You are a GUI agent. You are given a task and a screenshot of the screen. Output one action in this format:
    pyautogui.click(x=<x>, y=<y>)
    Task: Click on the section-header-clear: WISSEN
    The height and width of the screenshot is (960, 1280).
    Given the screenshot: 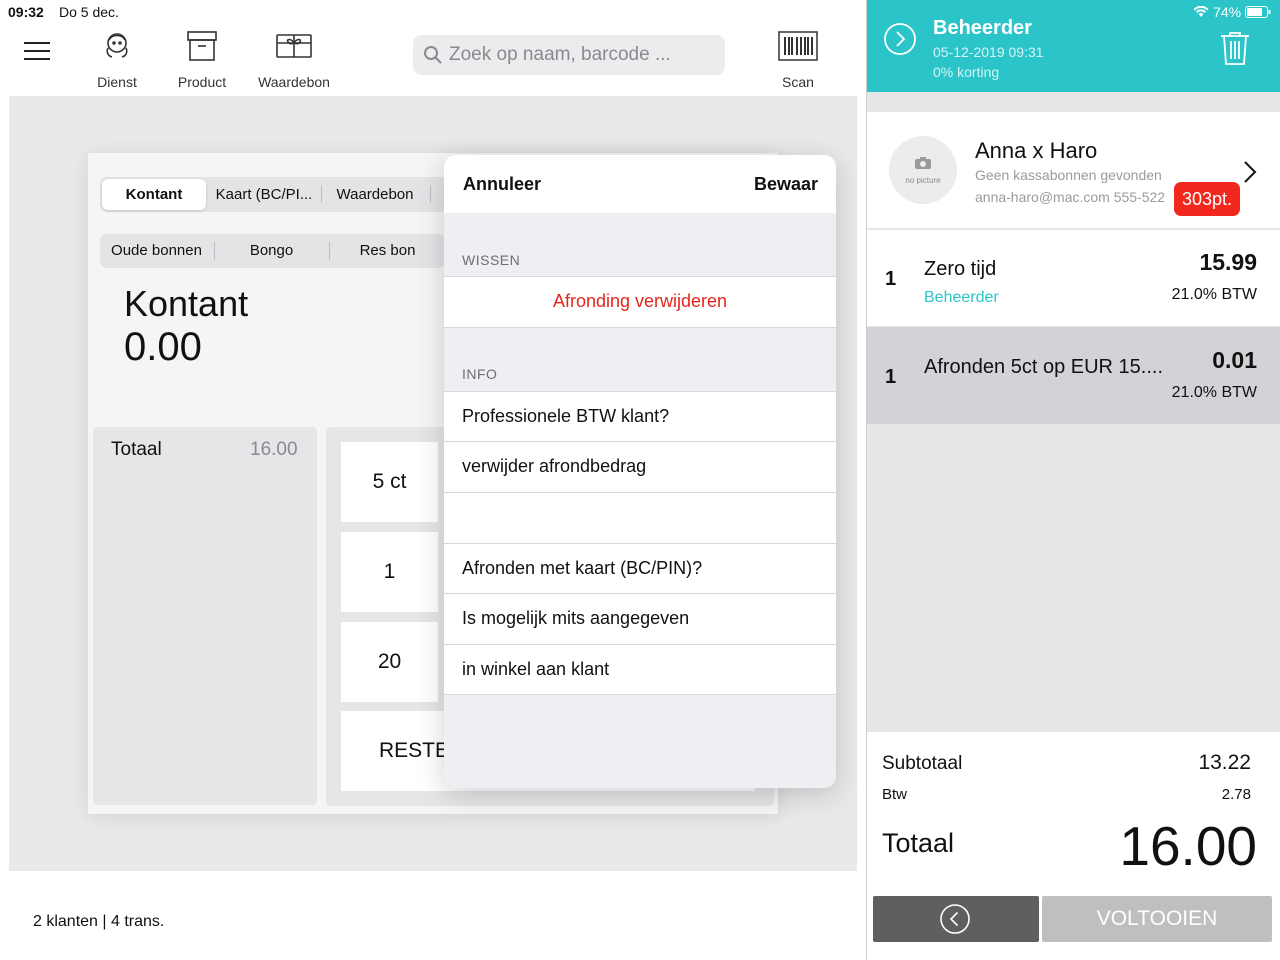 What is the action you would take?
    pyautogui.click(x=491, y=260)
    